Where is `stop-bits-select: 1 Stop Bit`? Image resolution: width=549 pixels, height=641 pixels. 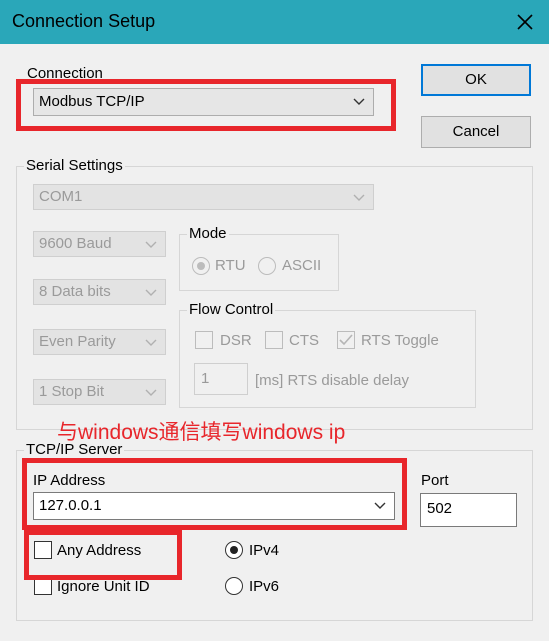
stop-bits-select: 1 Stop Bit is located at coordinates (99, 392).